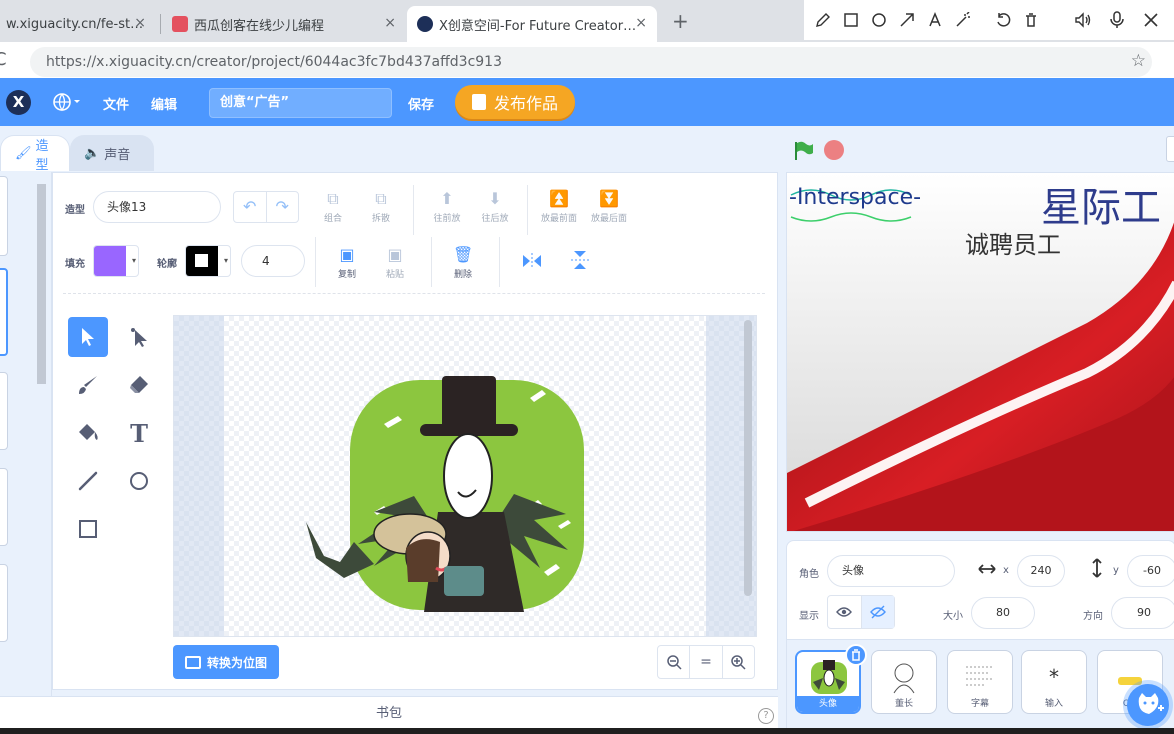 This screenshot has height=734, width=1174. I want to click on sprite-tile: * 输入, so click(1054, 682).